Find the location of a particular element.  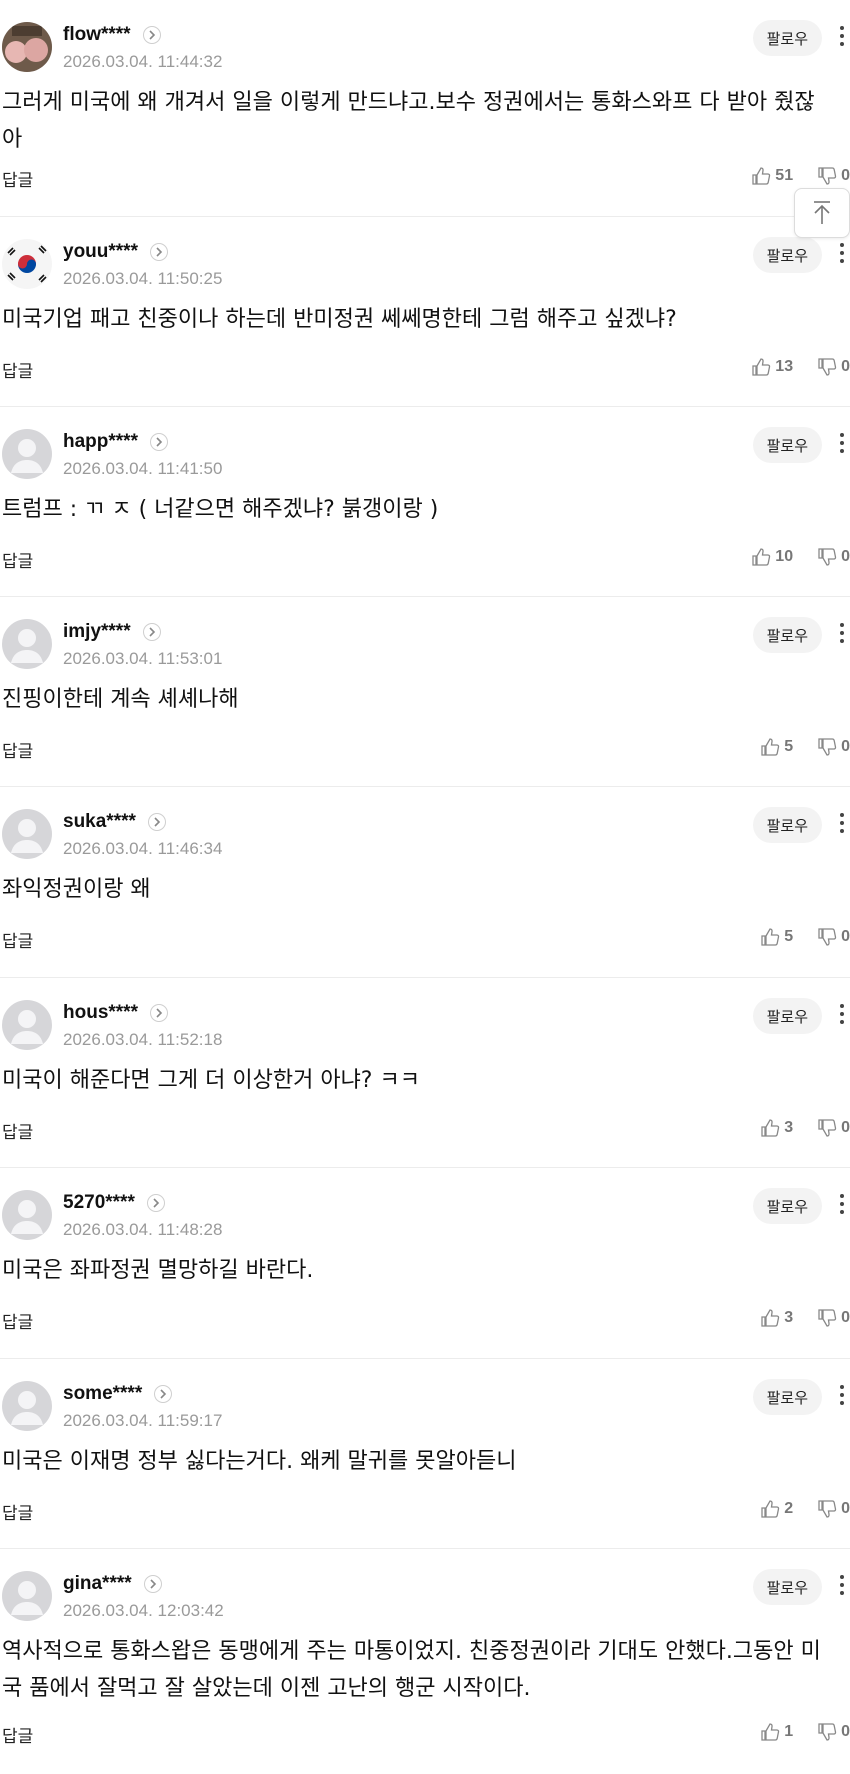

vote-group: 2 0 is located at coordinates (805, 1509).